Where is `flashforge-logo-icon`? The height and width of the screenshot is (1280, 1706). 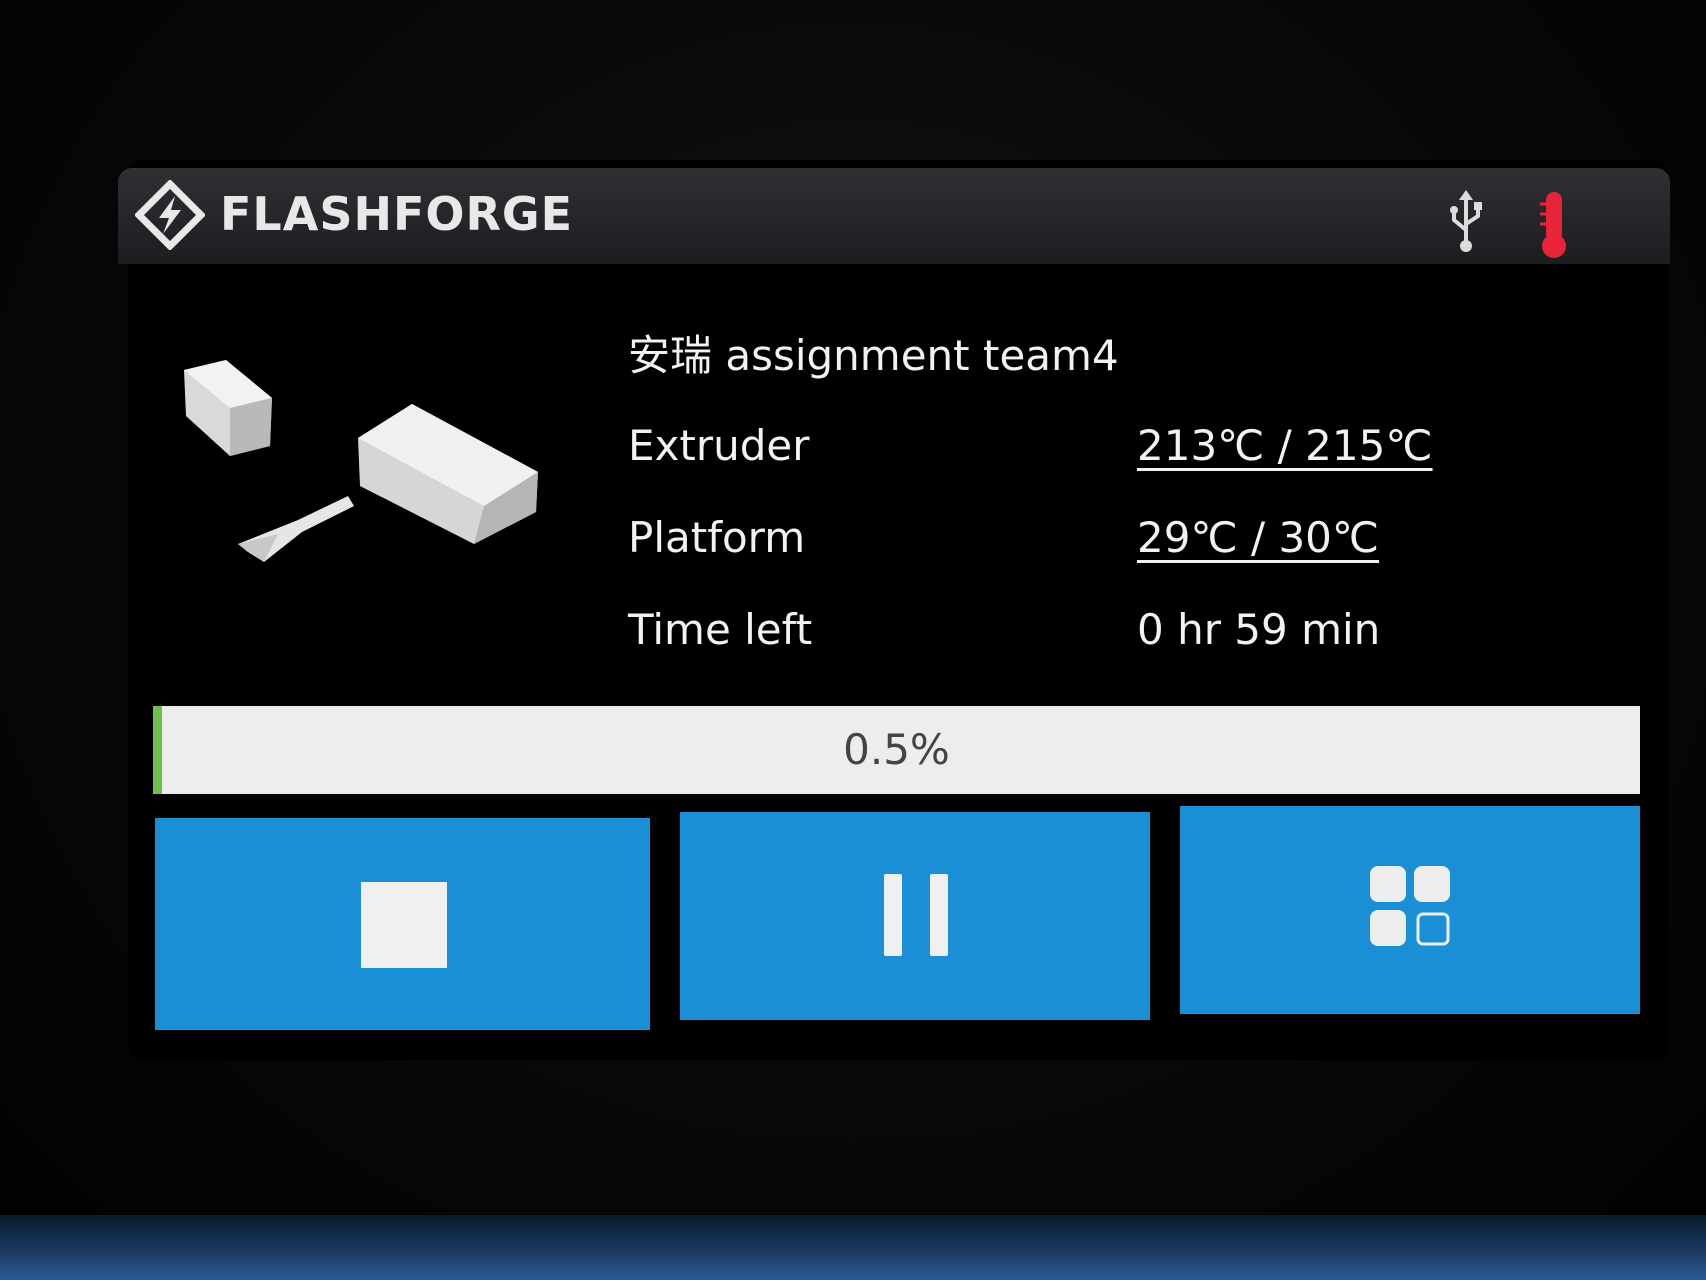
flashforge-logo-icon is located at coordinates (170, 215).